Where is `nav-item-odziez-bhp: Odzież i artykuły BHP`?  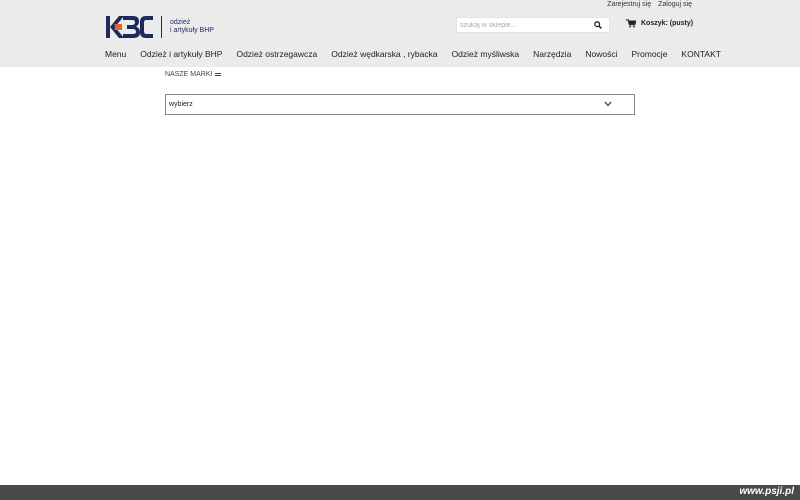 nav-item-odziez-bhp: Odzież i artykuły BHP is located at coordinates (181, 54).